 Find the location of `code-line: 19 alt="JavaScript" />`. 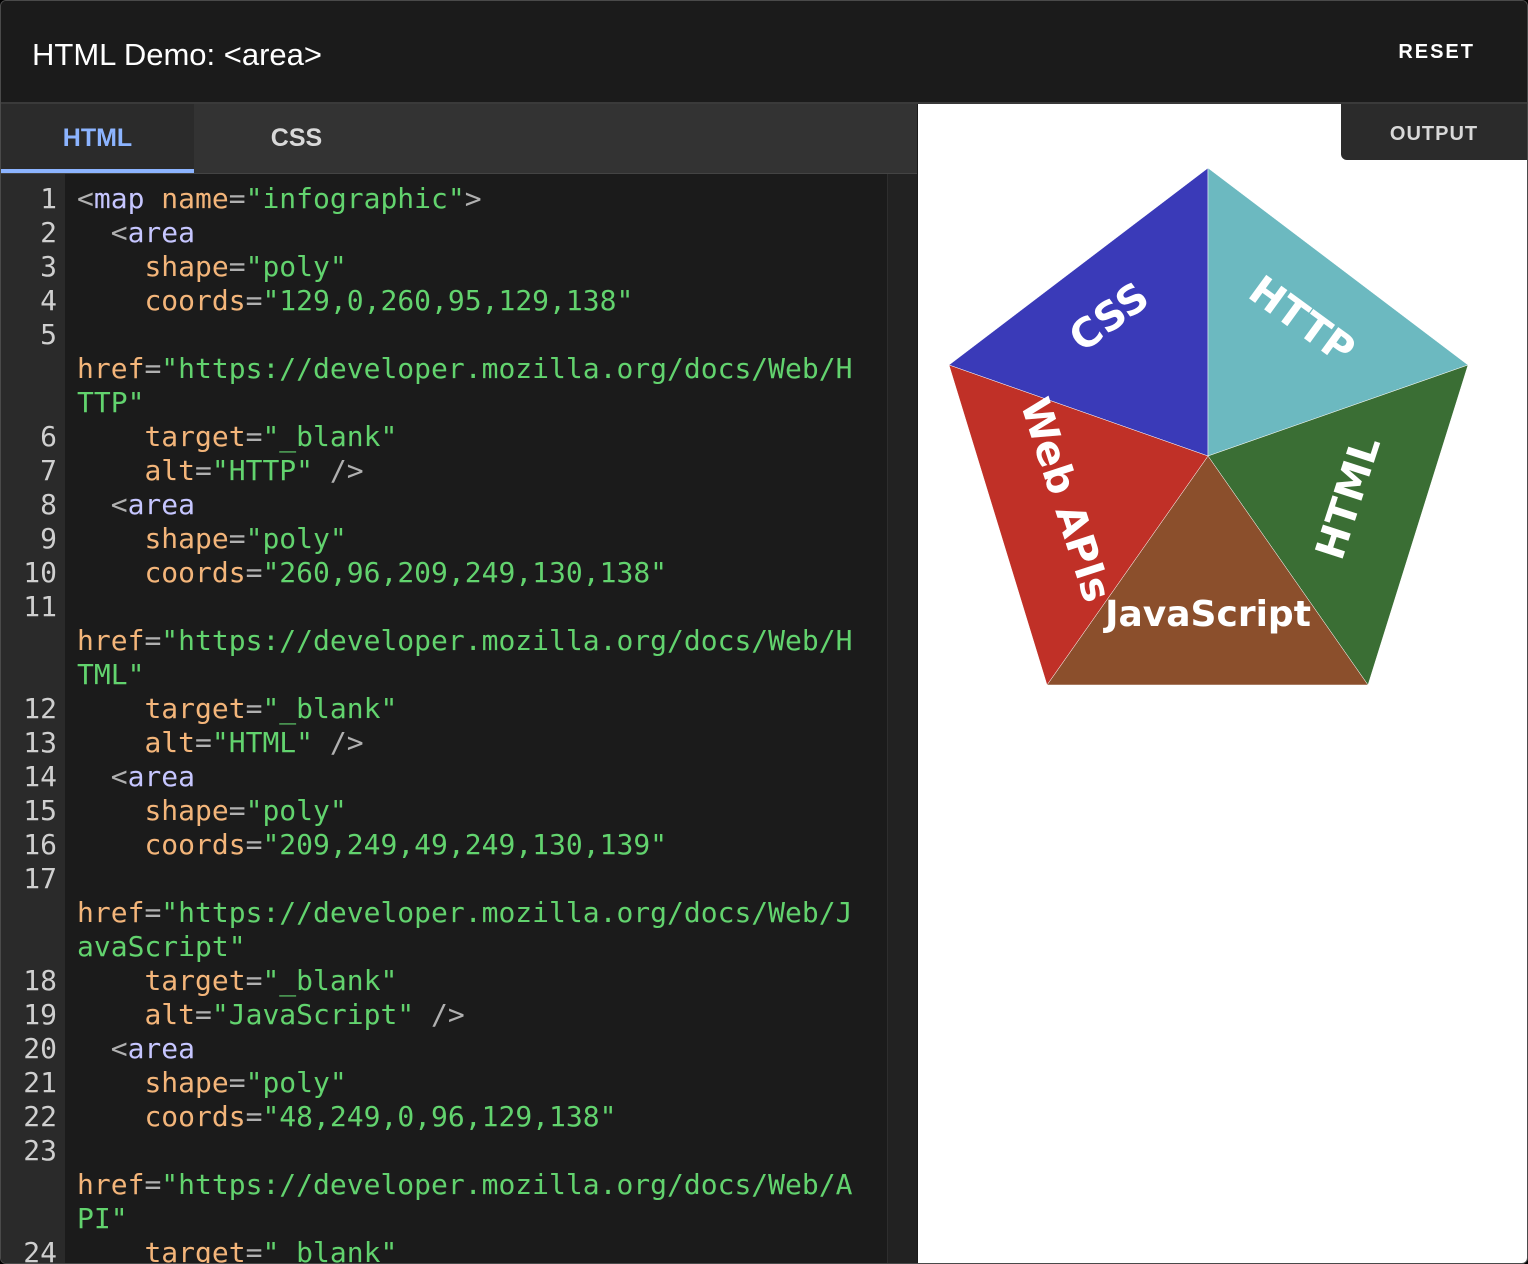

code-line: 19 alt="JavaScript" /> is located at coordinates (444, 1015).